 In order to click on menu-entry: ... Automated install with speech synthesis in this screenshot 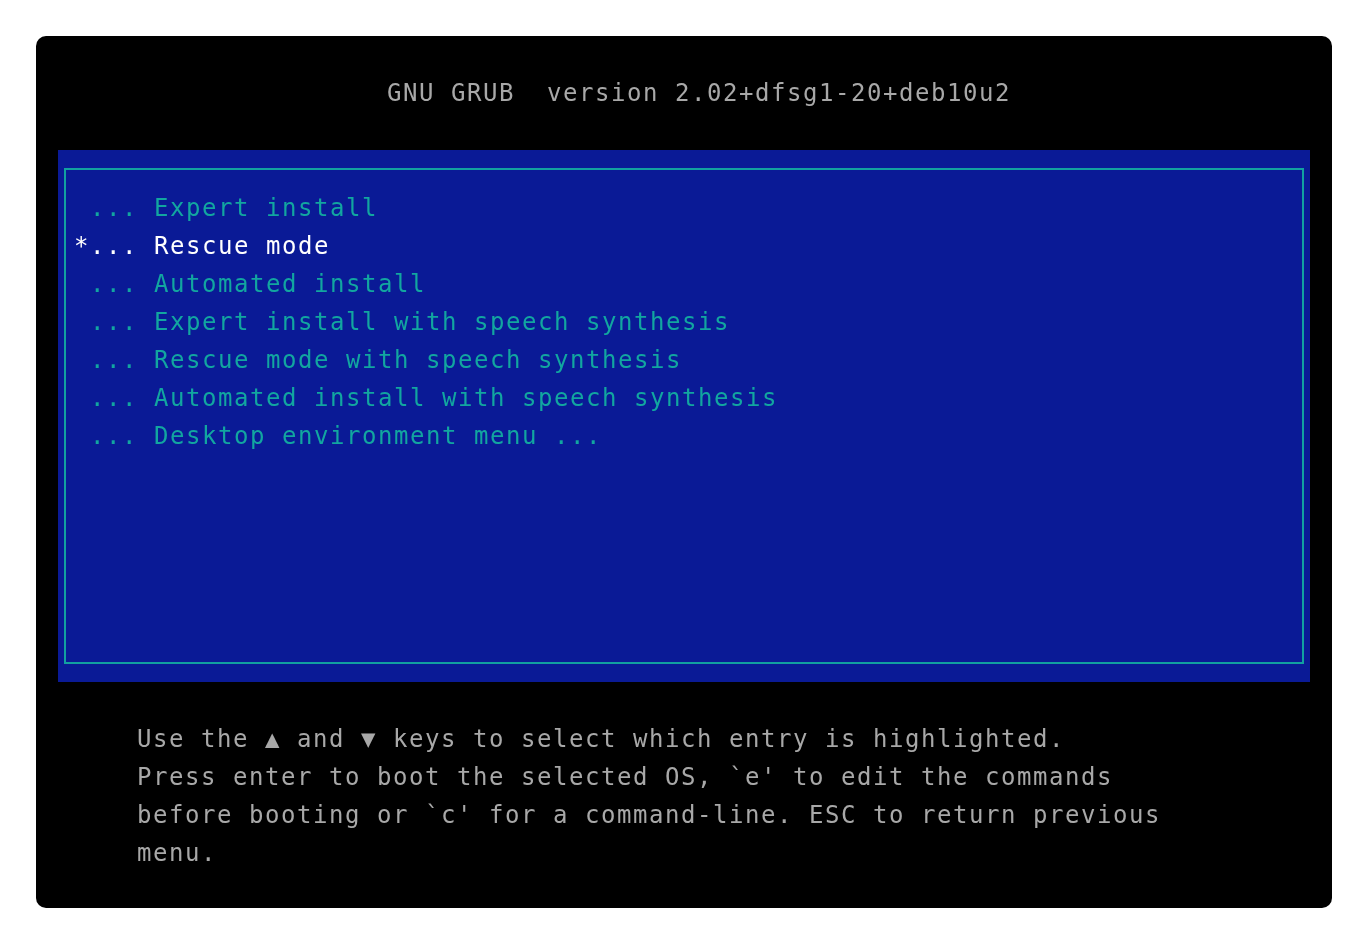, I will do `click(422, 398)`.